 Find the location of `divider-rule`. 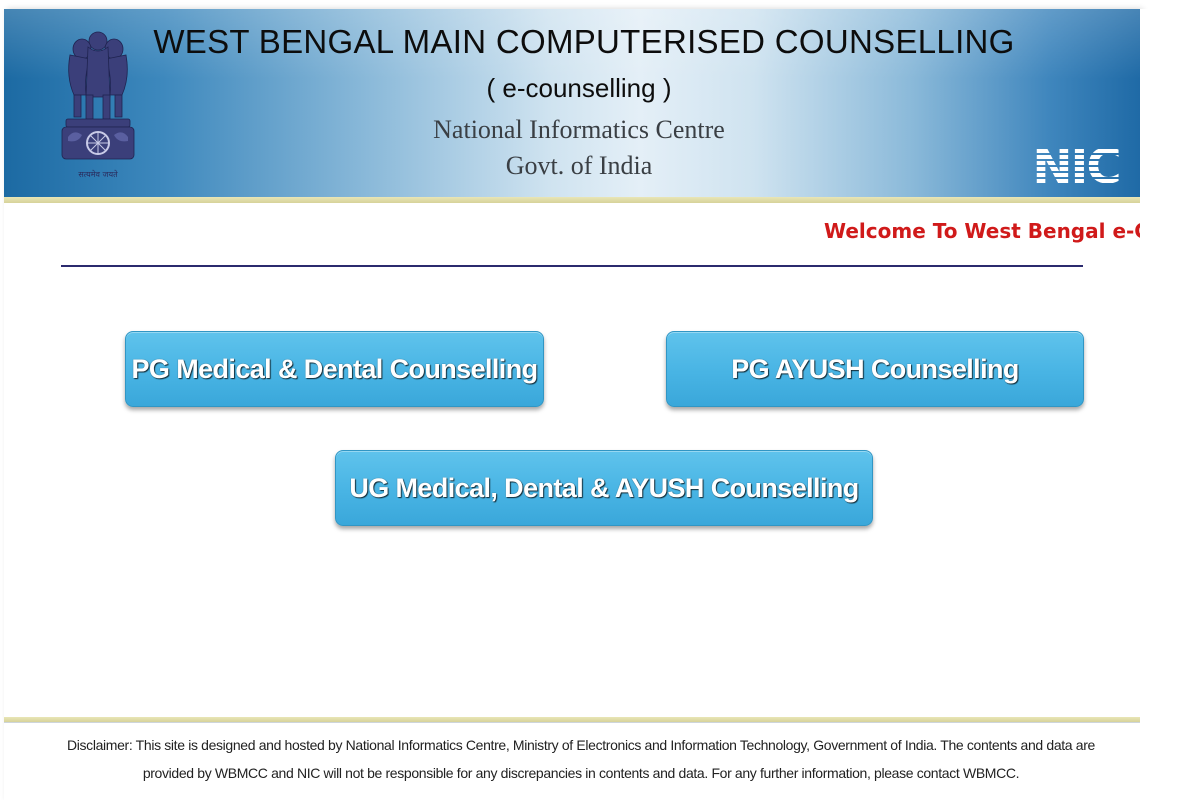

divider-rule is located at coordinates (572, 266).